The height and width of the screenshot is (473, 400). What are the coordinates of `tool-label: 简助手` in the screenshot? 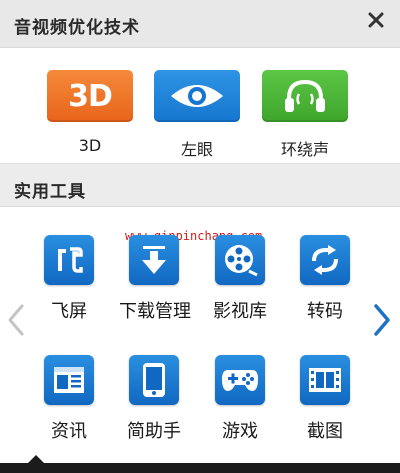 It's located at (154, 431).